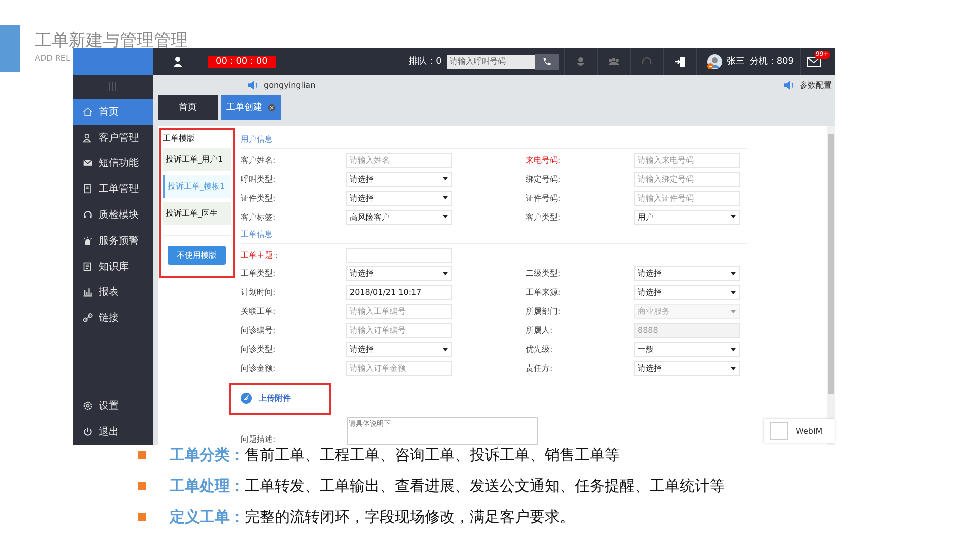  What do you see at coordinates (544, 274) in the screenshot?
I see `field-label: 二级类型:` at bounding box center [544, 274].